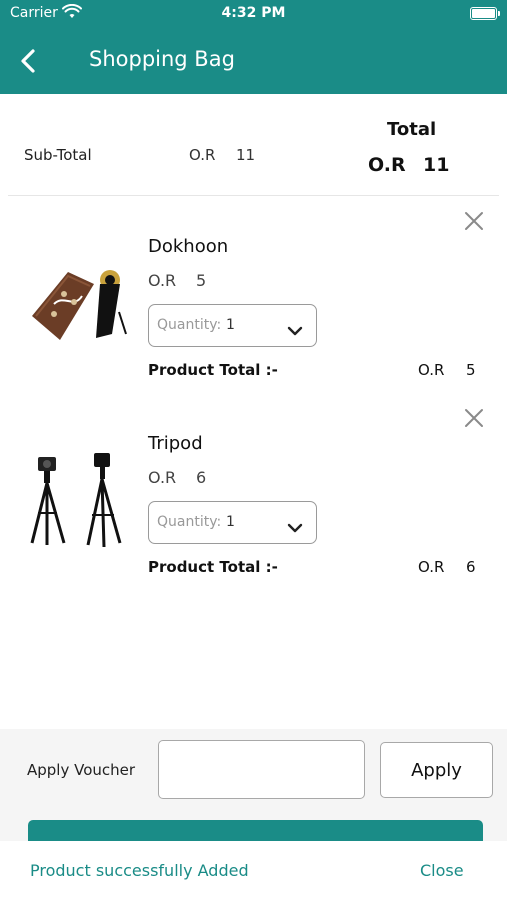 Image resolution: width=507 pixels, height=900 pixels. What do you see at coordinates (201, 280) in the screenshot?
I see `product-price-value: 5` at bounding box center [201, 280].